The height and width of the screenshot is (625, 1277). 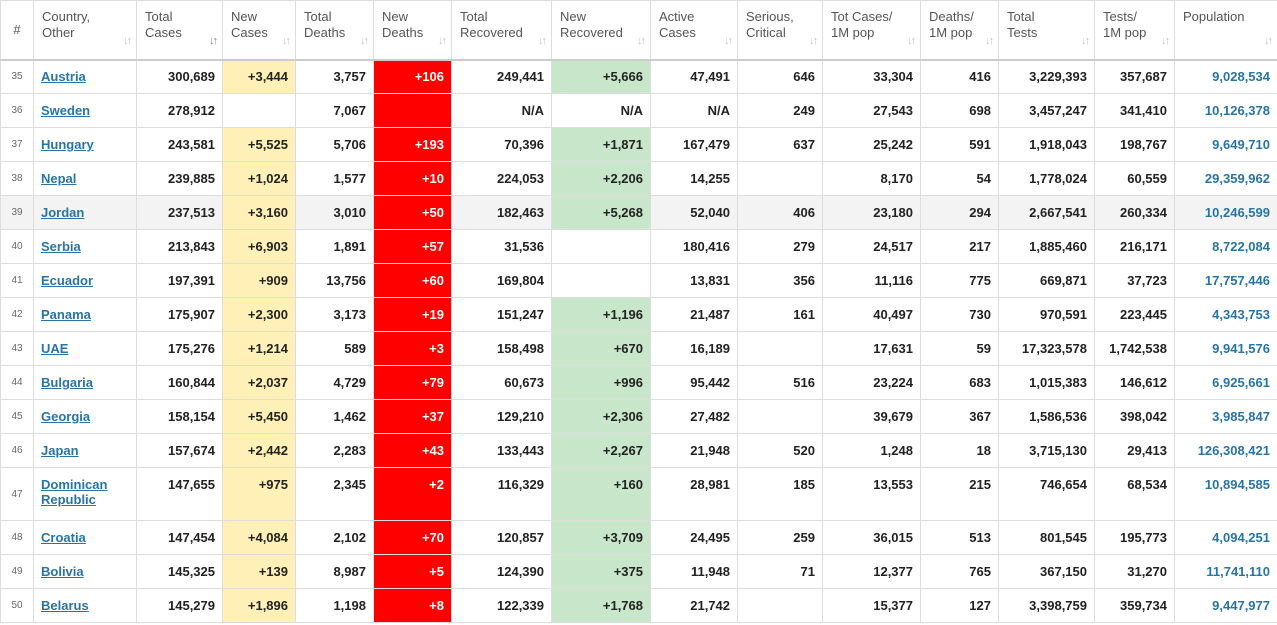 What do you see at coordinates (67, 280) in the screenshot?
I see `country-link: Ecuador` at bounding box center [67, 280].